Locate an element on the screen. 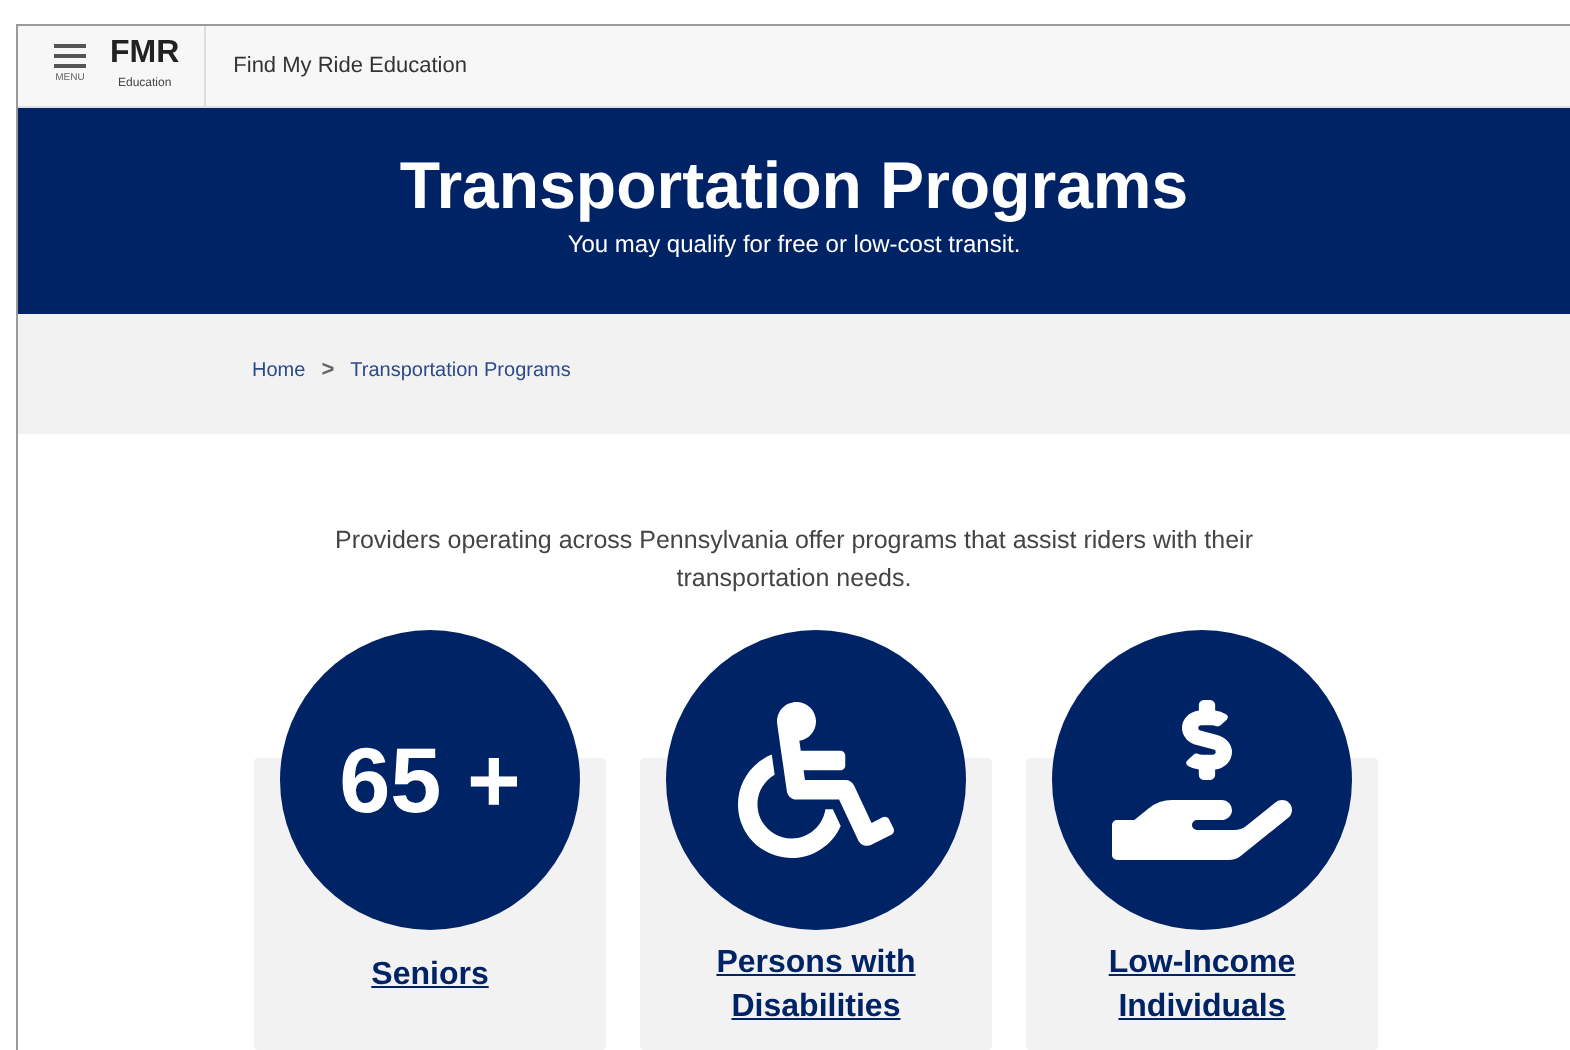 This screenshot has height=1050, width=1570. program-link: Persons with Disabilities is located at coordinates (816, 986).